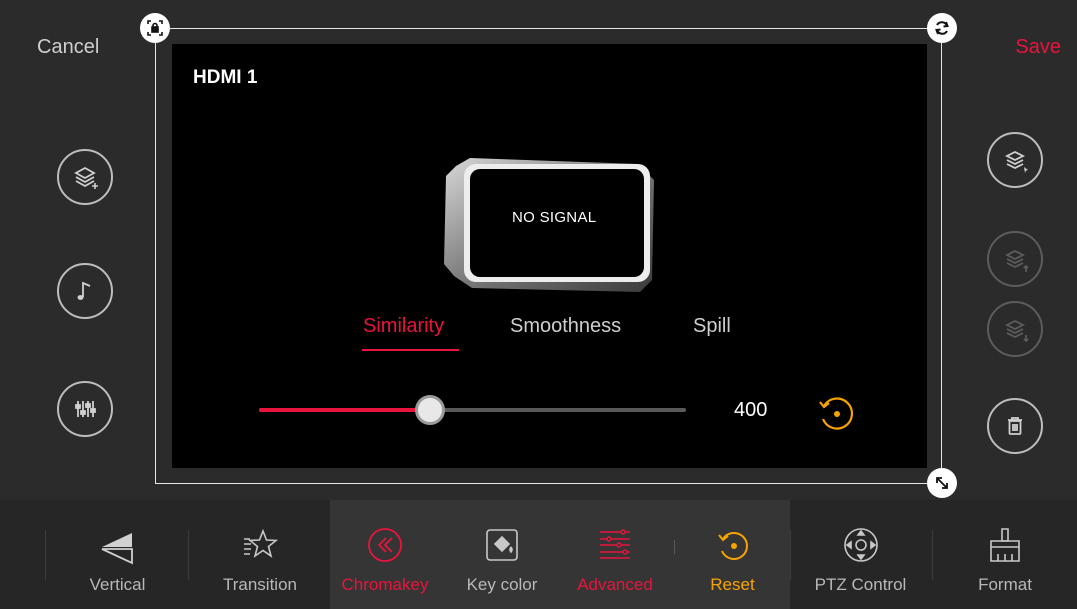  I want to click on audio-mixer-icon, so click(85, 409).